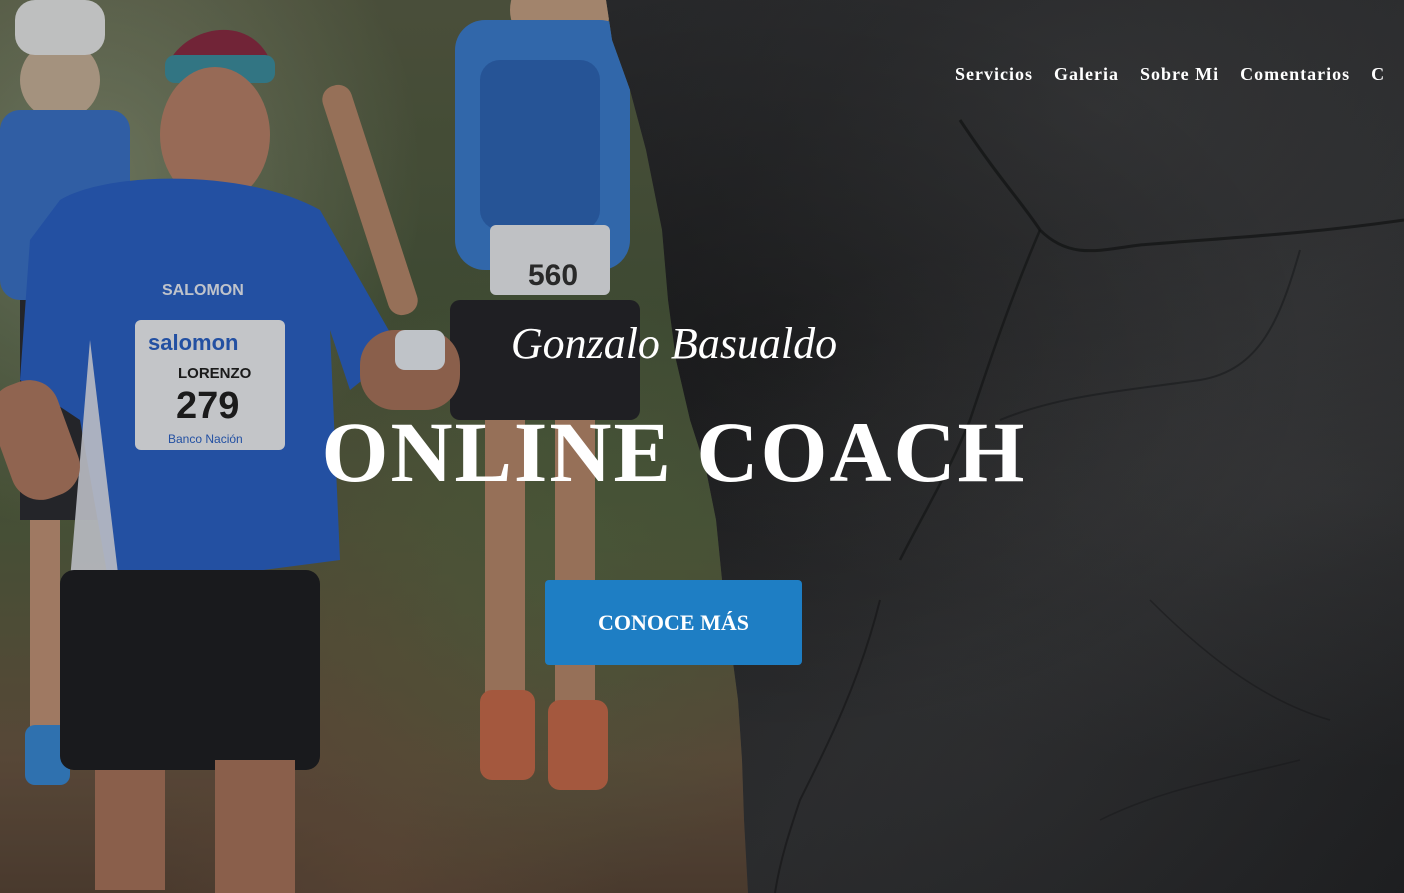 The height and width of the screenshot is (893, 1404). Describe the element at coordinates (1086, 74) in the screenshot. I see `nav-galeria: Galeria` at that location.